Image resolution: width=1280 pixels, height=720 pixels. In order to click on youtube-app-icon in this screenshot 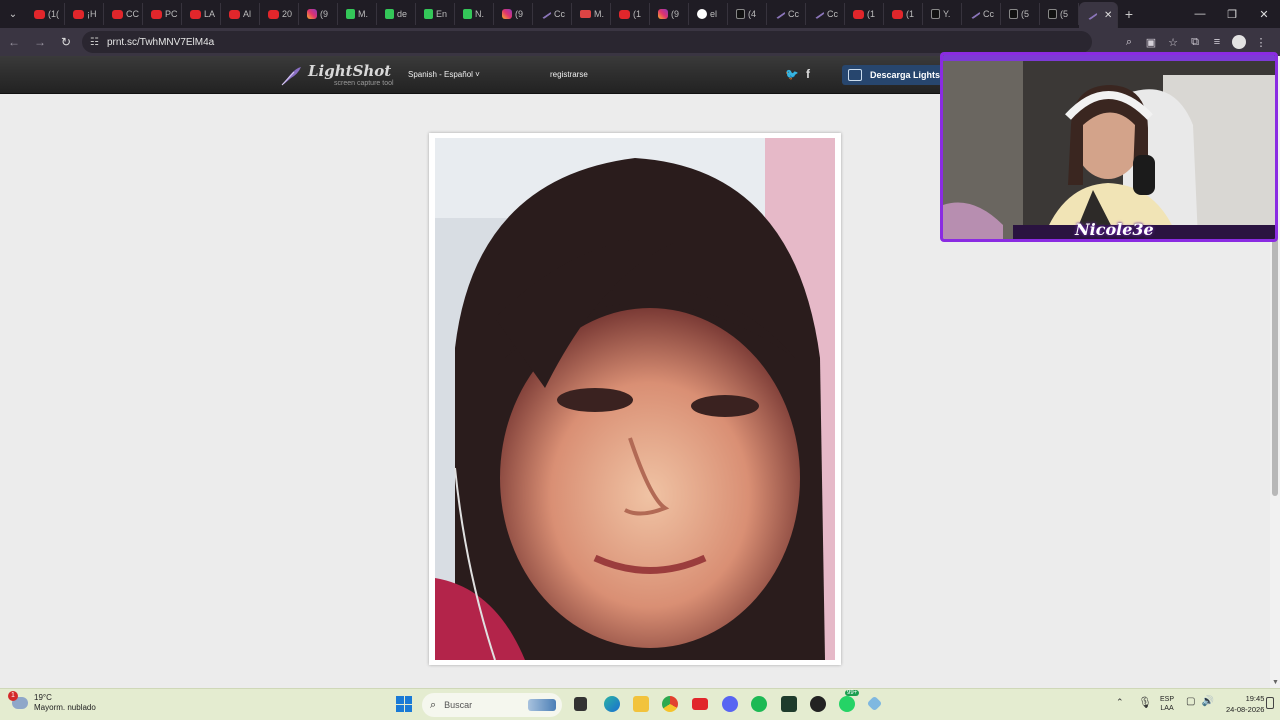, I will do `click(700, 704)`.